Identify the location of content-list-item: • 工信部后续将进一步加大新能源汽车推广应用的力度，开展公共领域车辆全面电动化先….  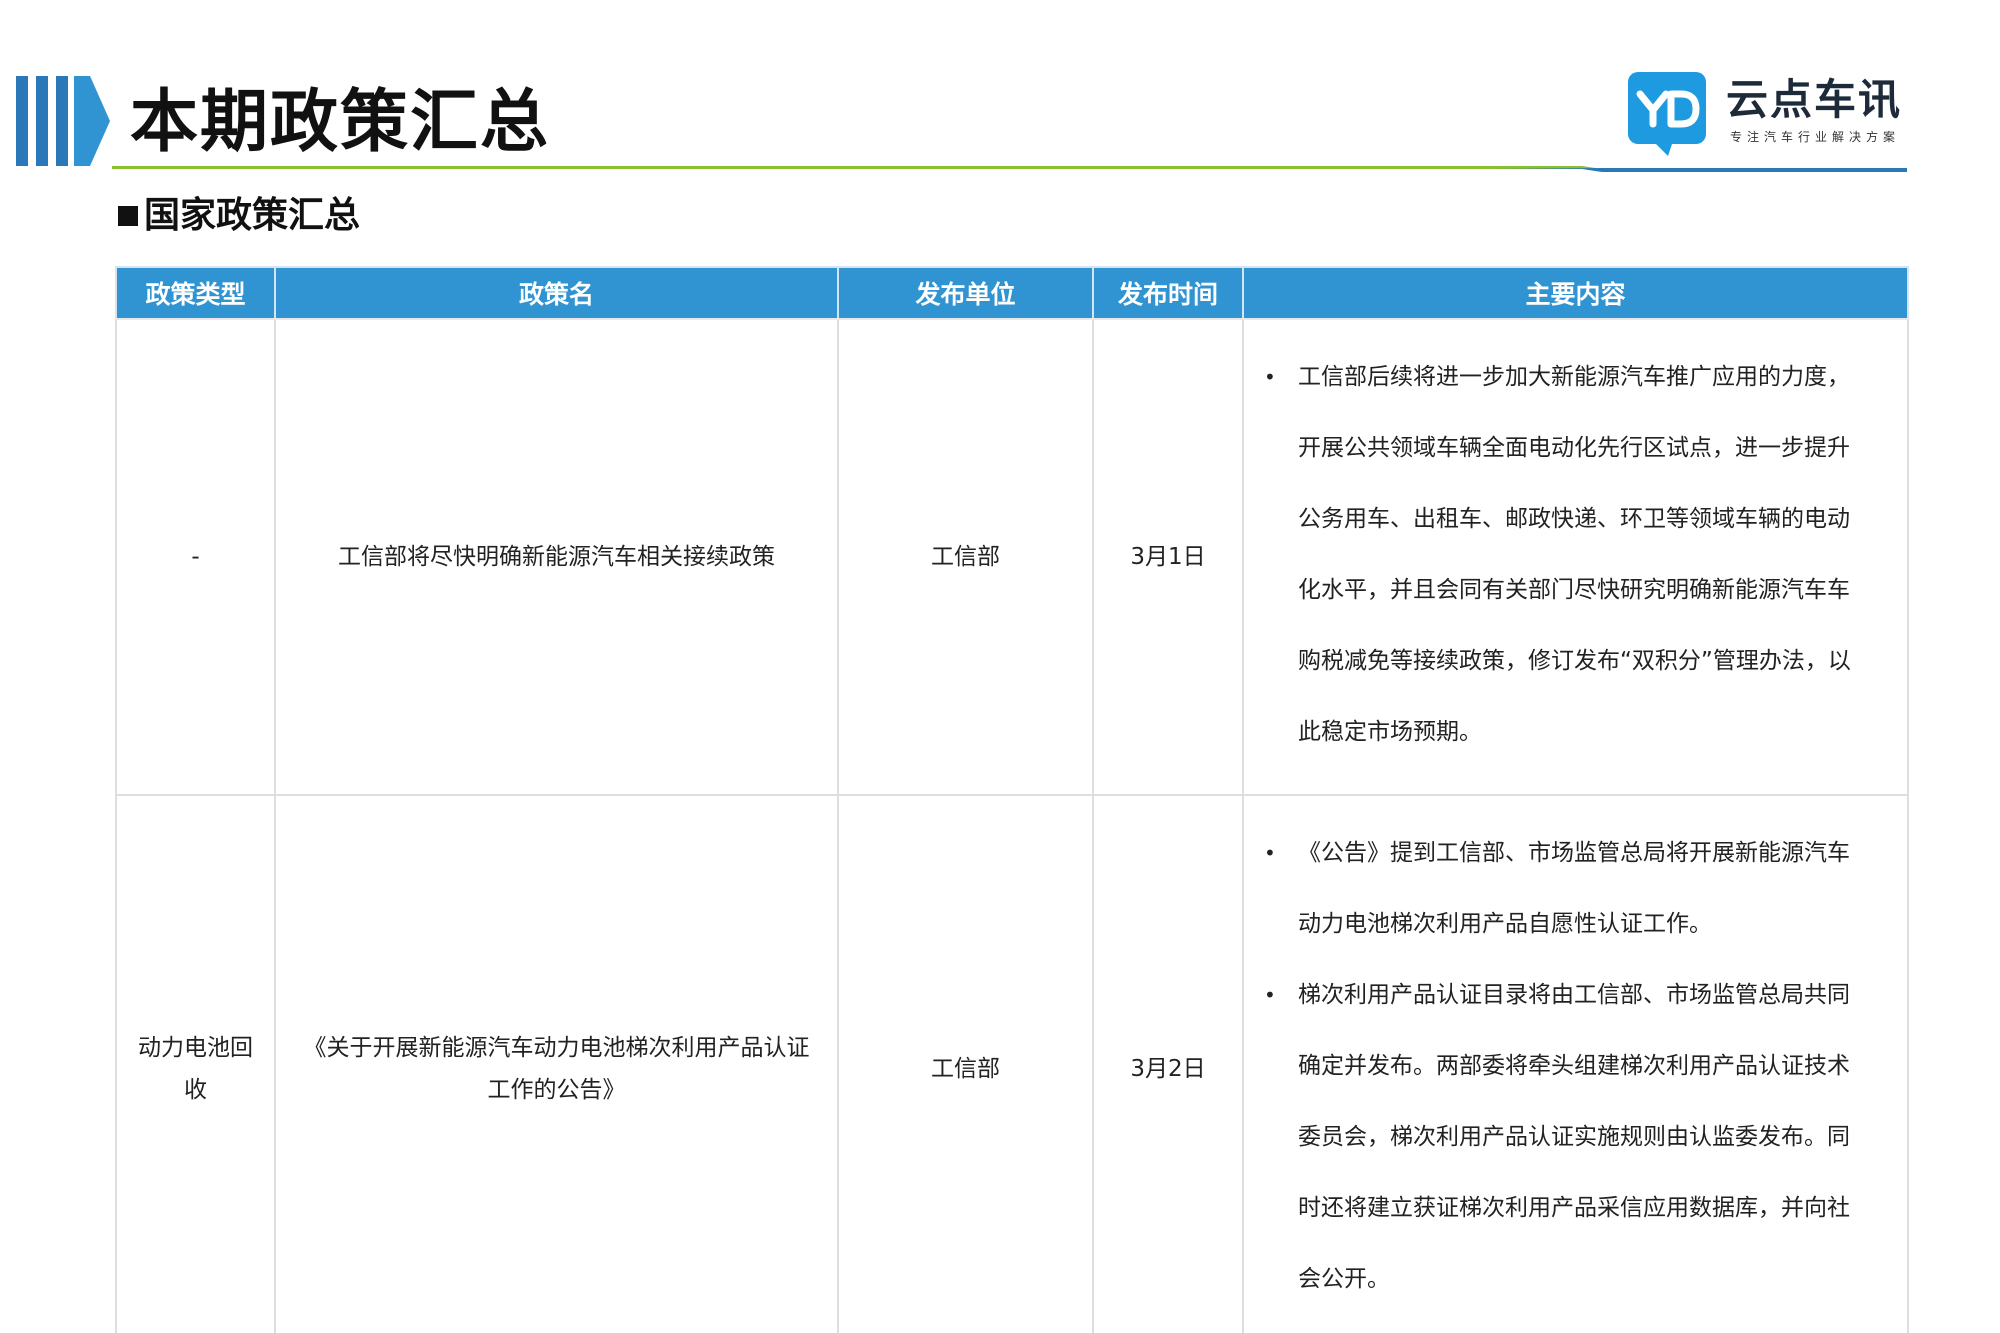
(1566, 555).